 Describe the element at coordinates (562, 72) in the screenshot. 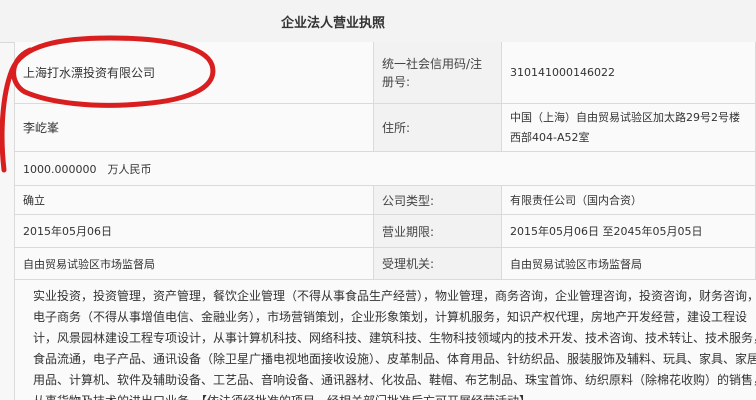

I see `credit-code-value: 310141000146022` at that location.